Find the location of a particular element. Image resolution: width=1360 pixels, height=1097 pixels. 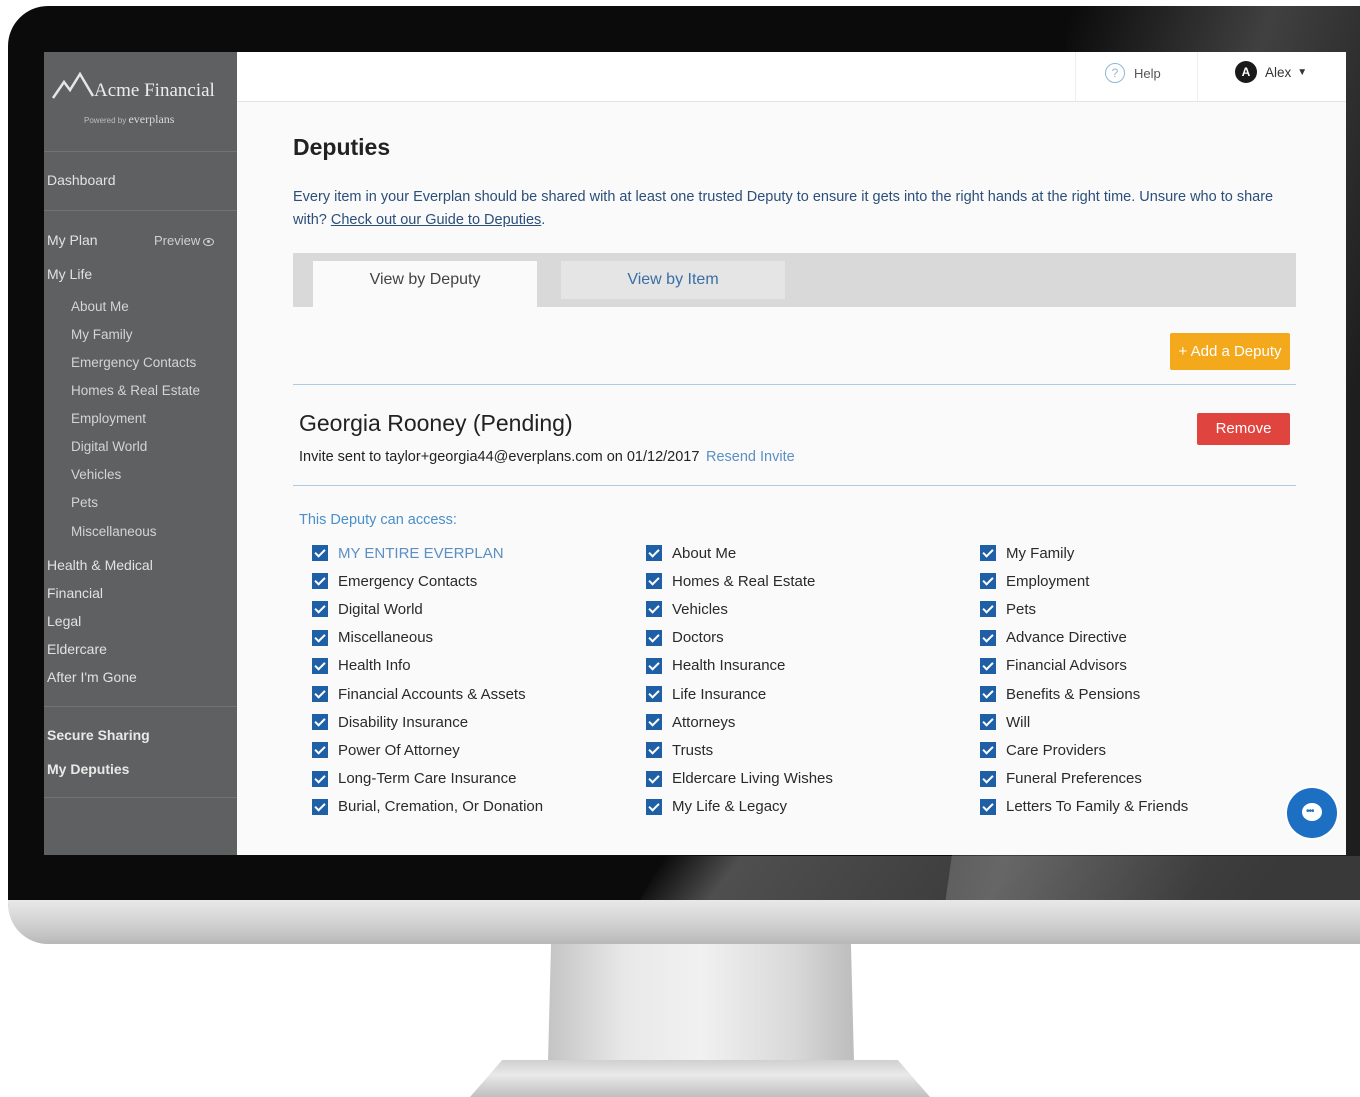

sidebar-subitem-my-family: My Family is located at coordinates (102, 334).